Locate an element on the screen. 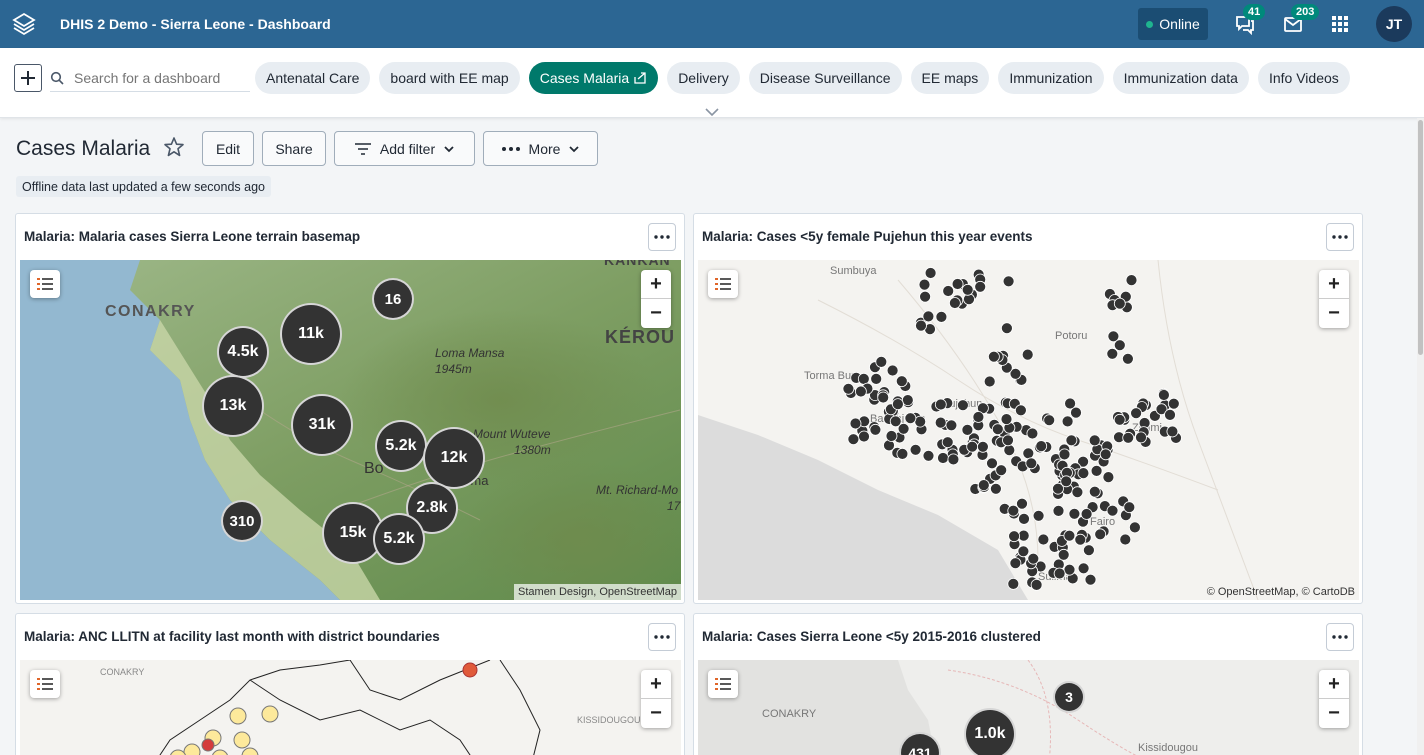  chip-immunization-data: Immunization data is located at coordinates (1180, 78).